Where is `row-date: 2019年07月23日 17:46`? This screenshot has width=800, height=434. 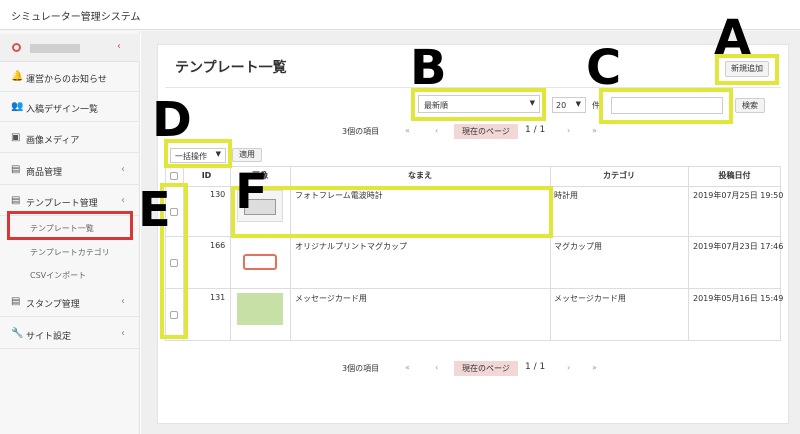 row-date: 2019年07月23日 17:46 is located at coordinates (738, 246).